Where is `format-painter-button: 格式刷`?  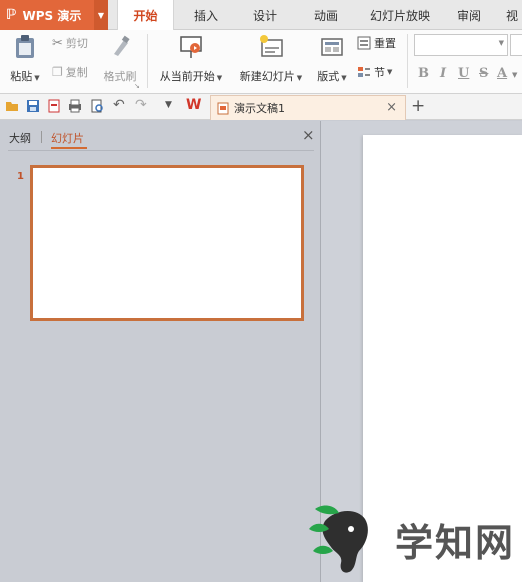
format-painter-button: 格式刷 is located at coordinates (120, 59).